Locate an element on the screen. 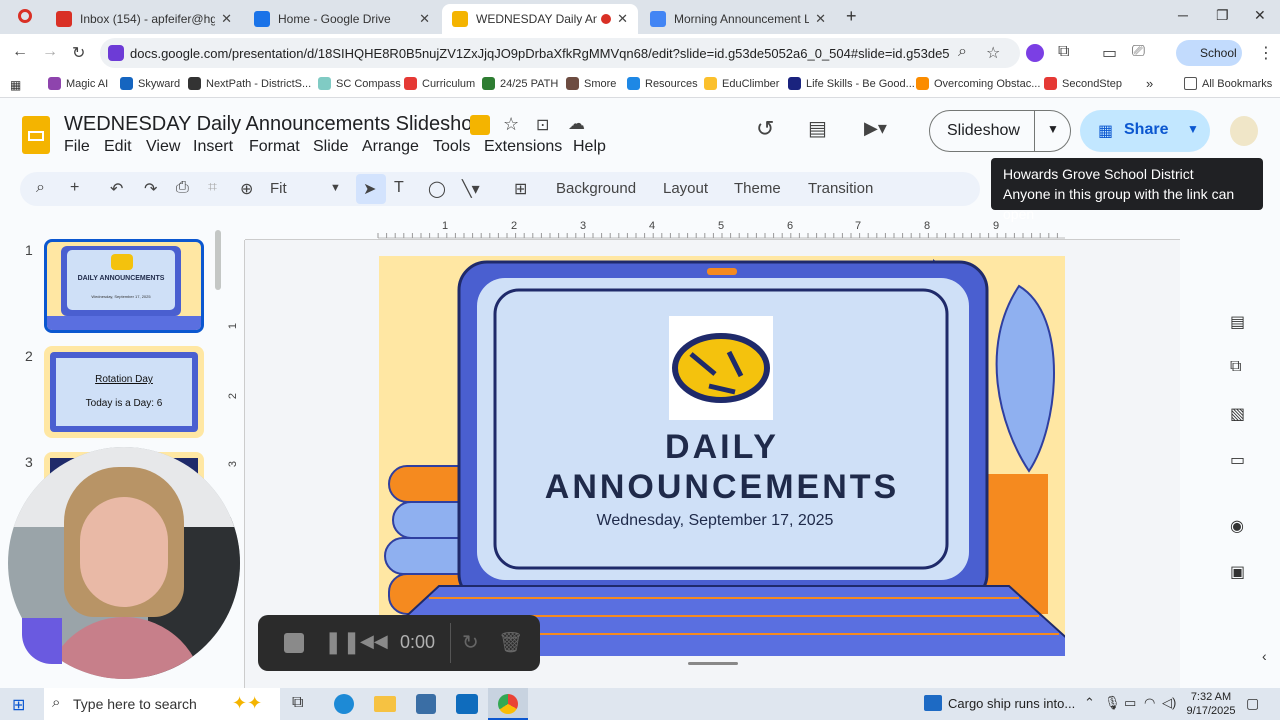 The width and height of the screenshot is (1280, 720). folder-icon: ▭ is located at coordinates (1237, 460).